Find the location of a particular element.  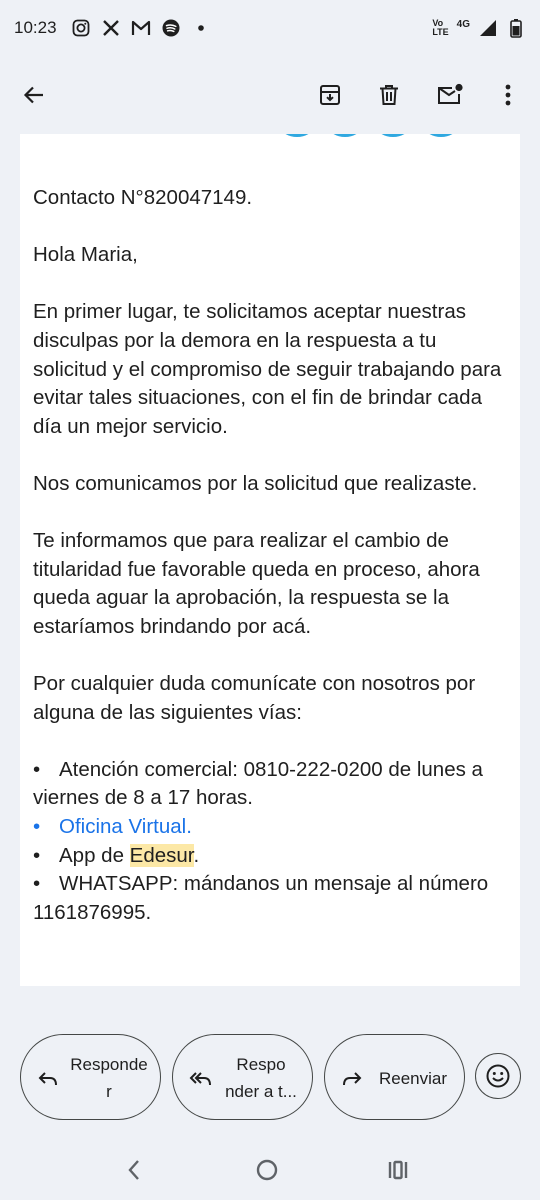

reply-actions: Responde r Respo nder a t... Reenviar is located at coordinates (270, 1076).